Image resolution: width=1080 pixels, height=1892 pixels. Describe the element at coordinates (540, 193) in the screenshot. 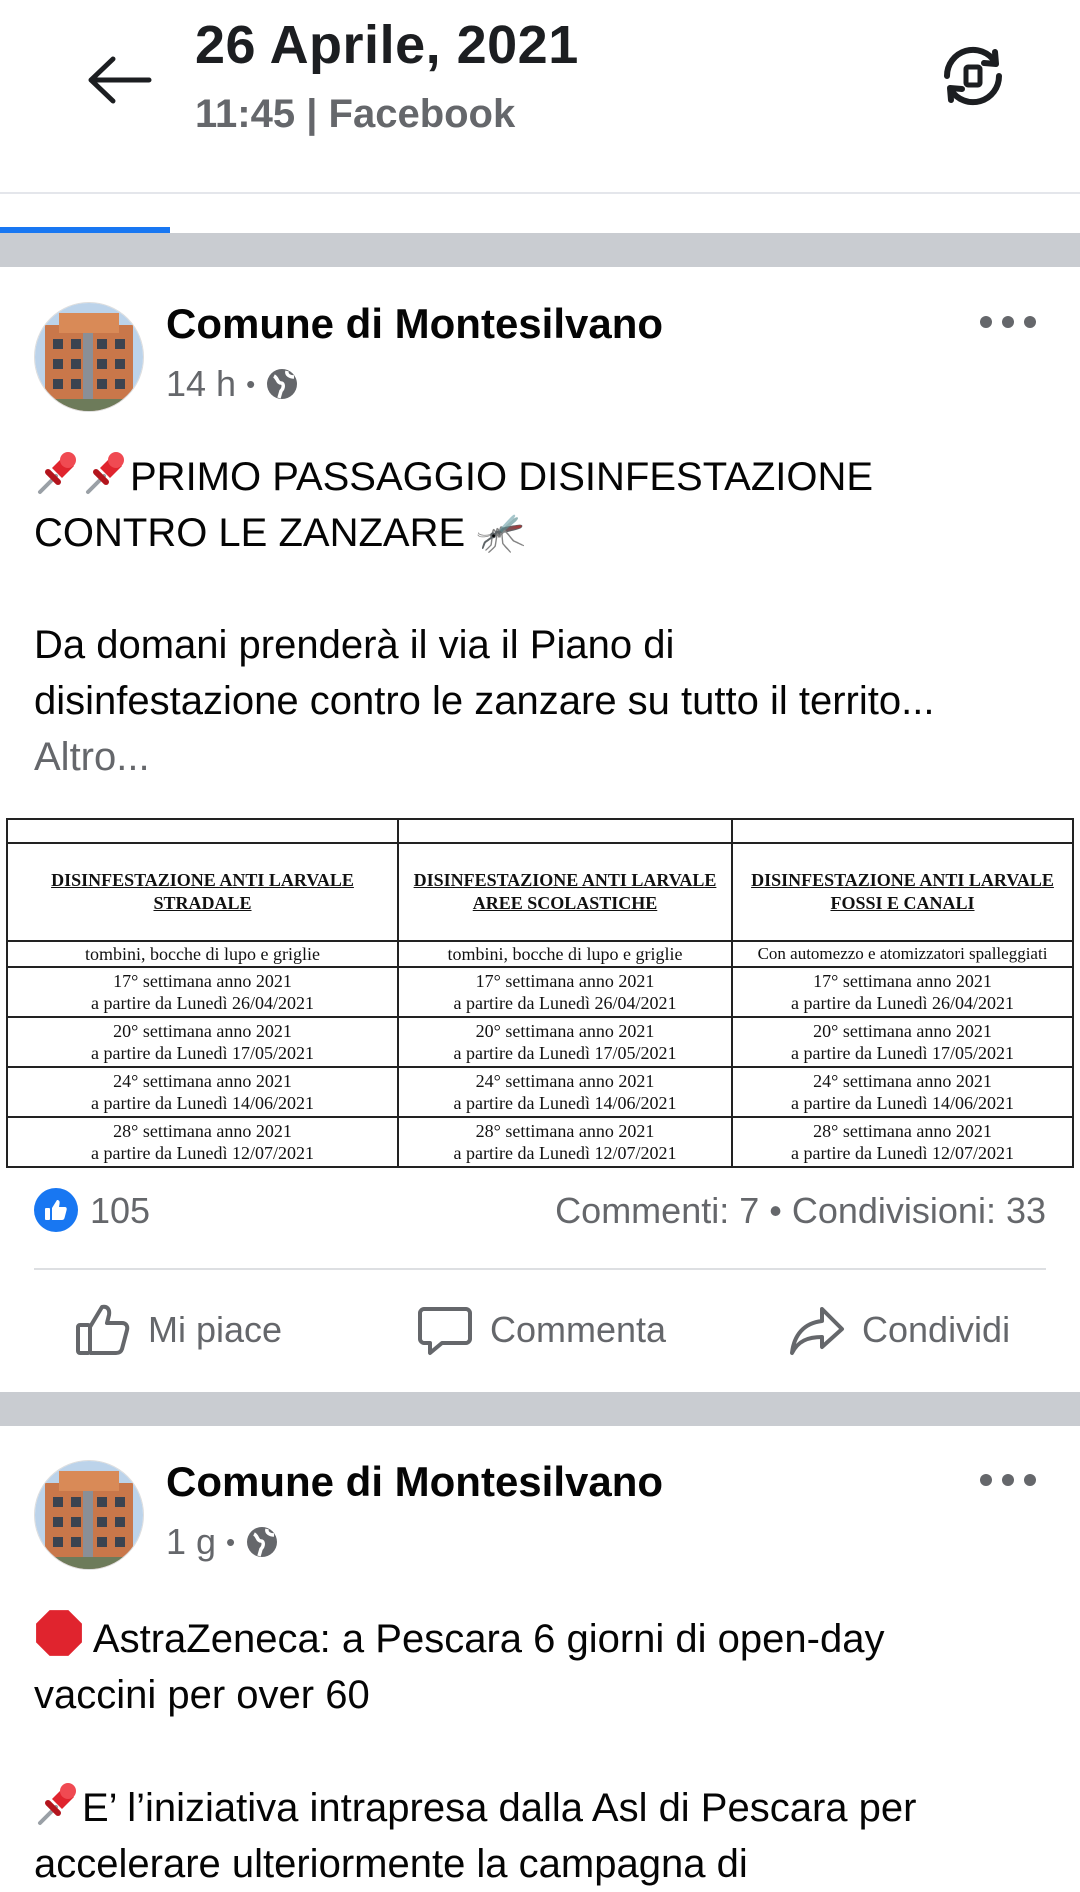

I see `header-divider` at that location.